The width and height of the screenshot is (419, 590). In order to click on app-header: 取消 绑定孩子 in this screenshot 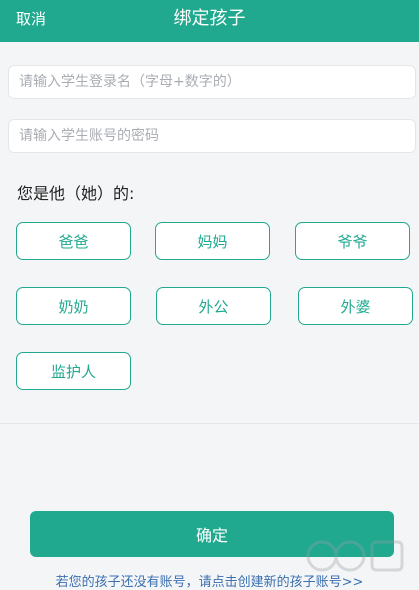, I will do `click(209, 21)`.